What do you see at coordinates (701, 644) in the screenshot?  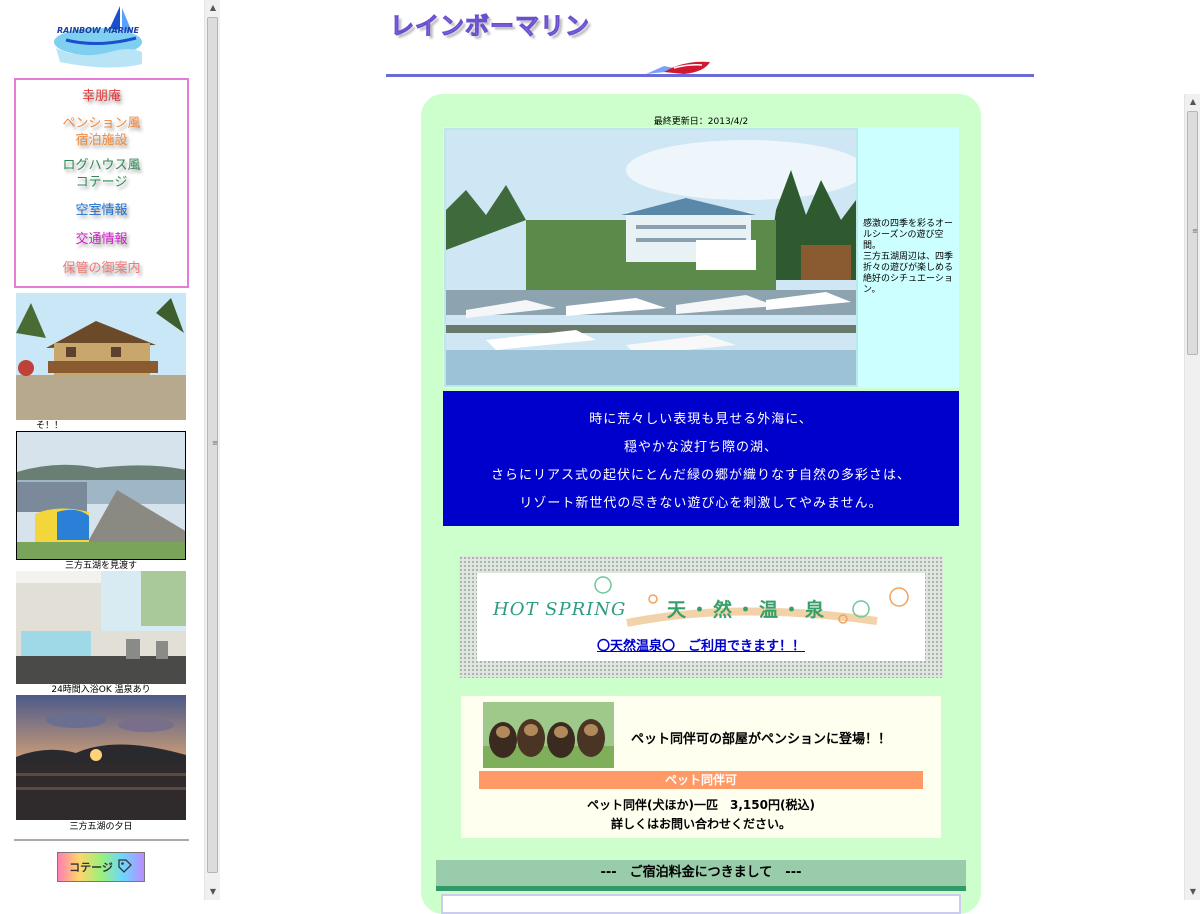 I see `hot-spring-link: 〇天然温泉〇 ご利用できます！！` at bounding box center [701, 644].